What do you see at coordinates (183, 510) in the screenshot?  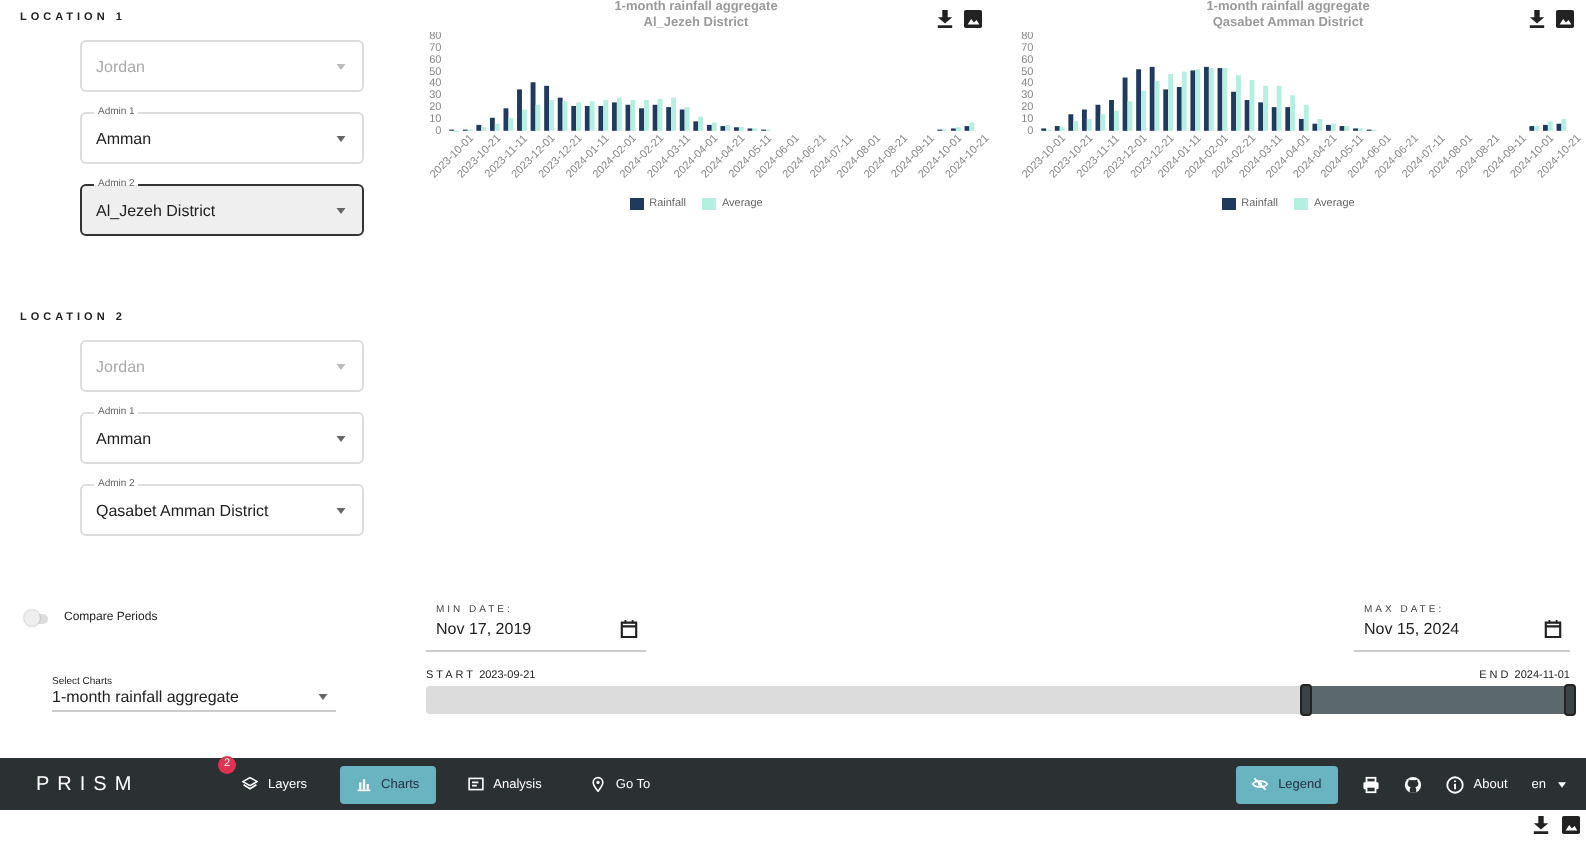 I see `field-value: Qasabet Amman District` at bounding box center [183, 510].